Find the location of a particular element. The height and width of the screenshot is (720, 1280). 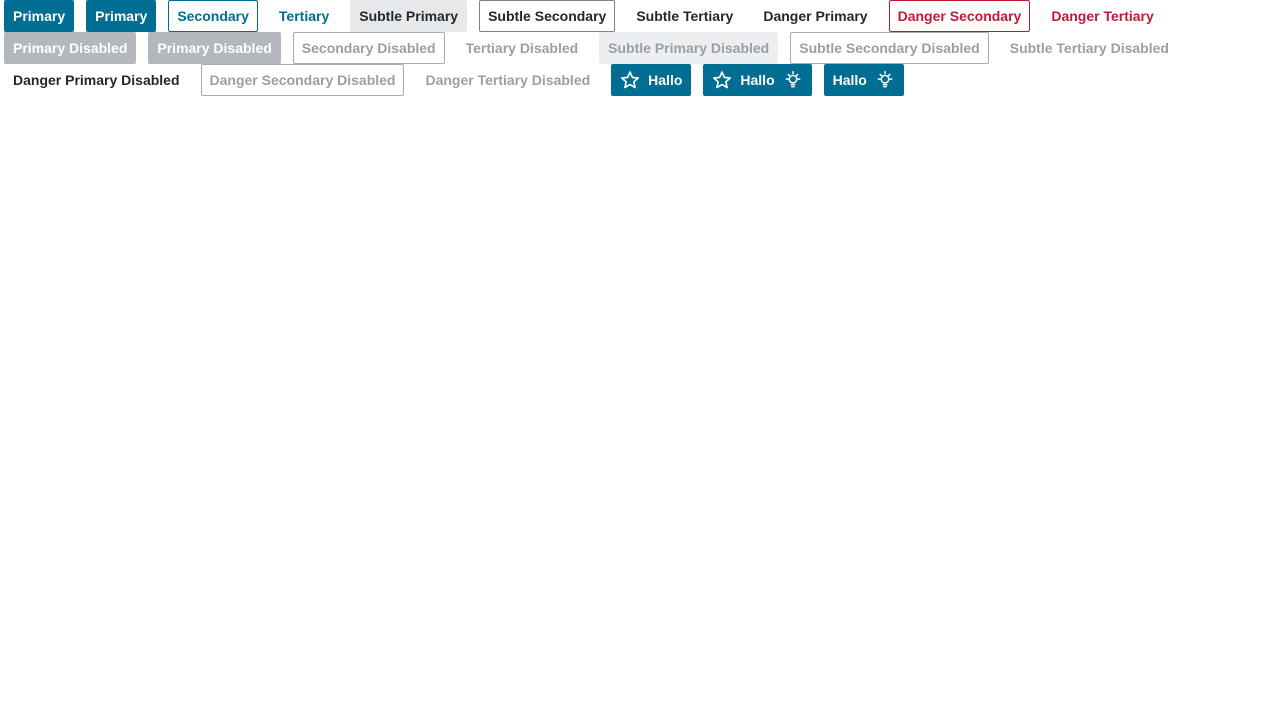

button-label: Tertiary Disabled is located at coordinates (522, 48).